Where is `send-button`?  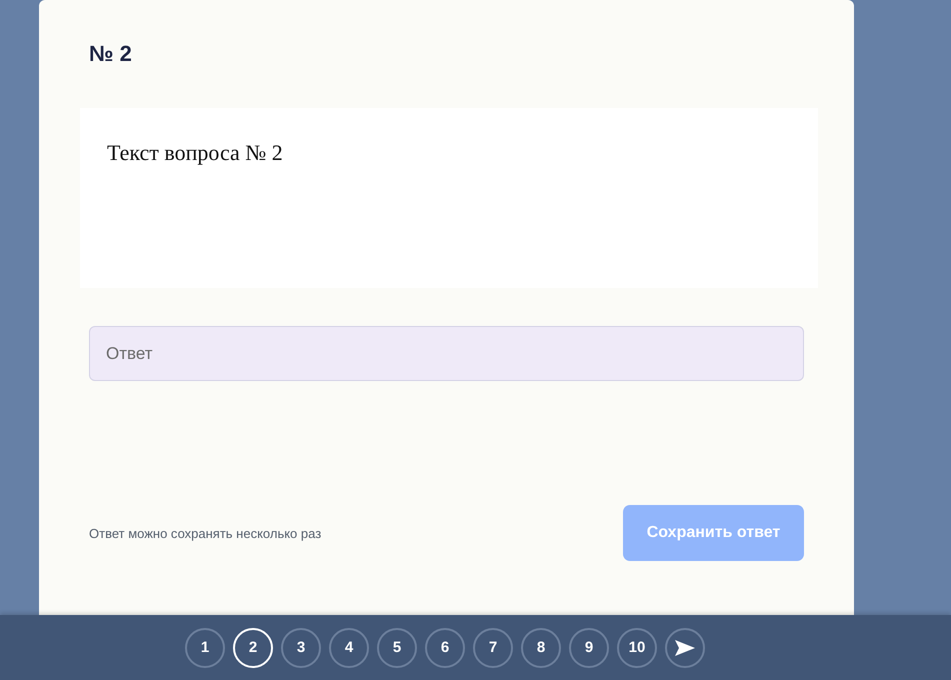
send-button is located at coordinates (685, 648).